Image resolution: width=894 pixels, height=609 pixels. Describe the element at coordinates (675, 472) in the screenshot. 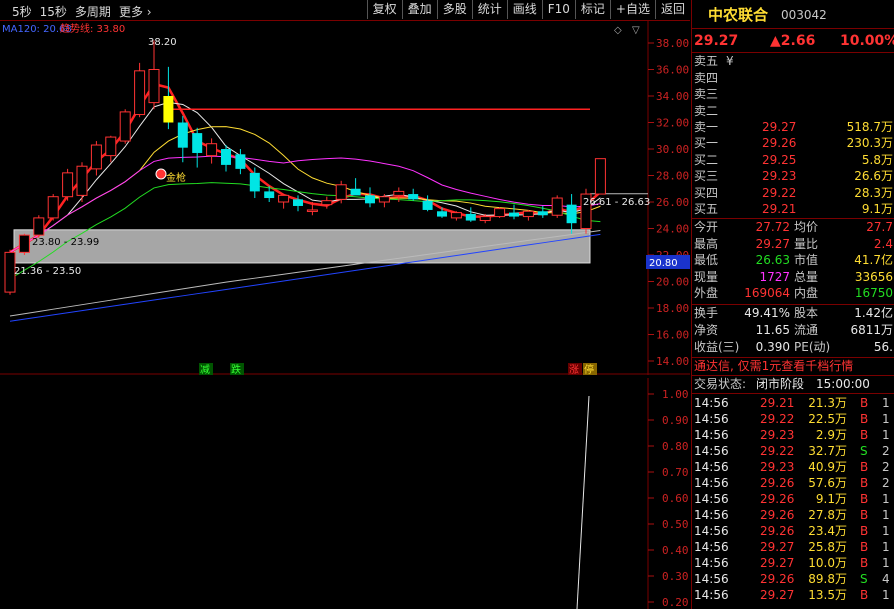

I see `indicator-tick-label: 0.70` at that location.